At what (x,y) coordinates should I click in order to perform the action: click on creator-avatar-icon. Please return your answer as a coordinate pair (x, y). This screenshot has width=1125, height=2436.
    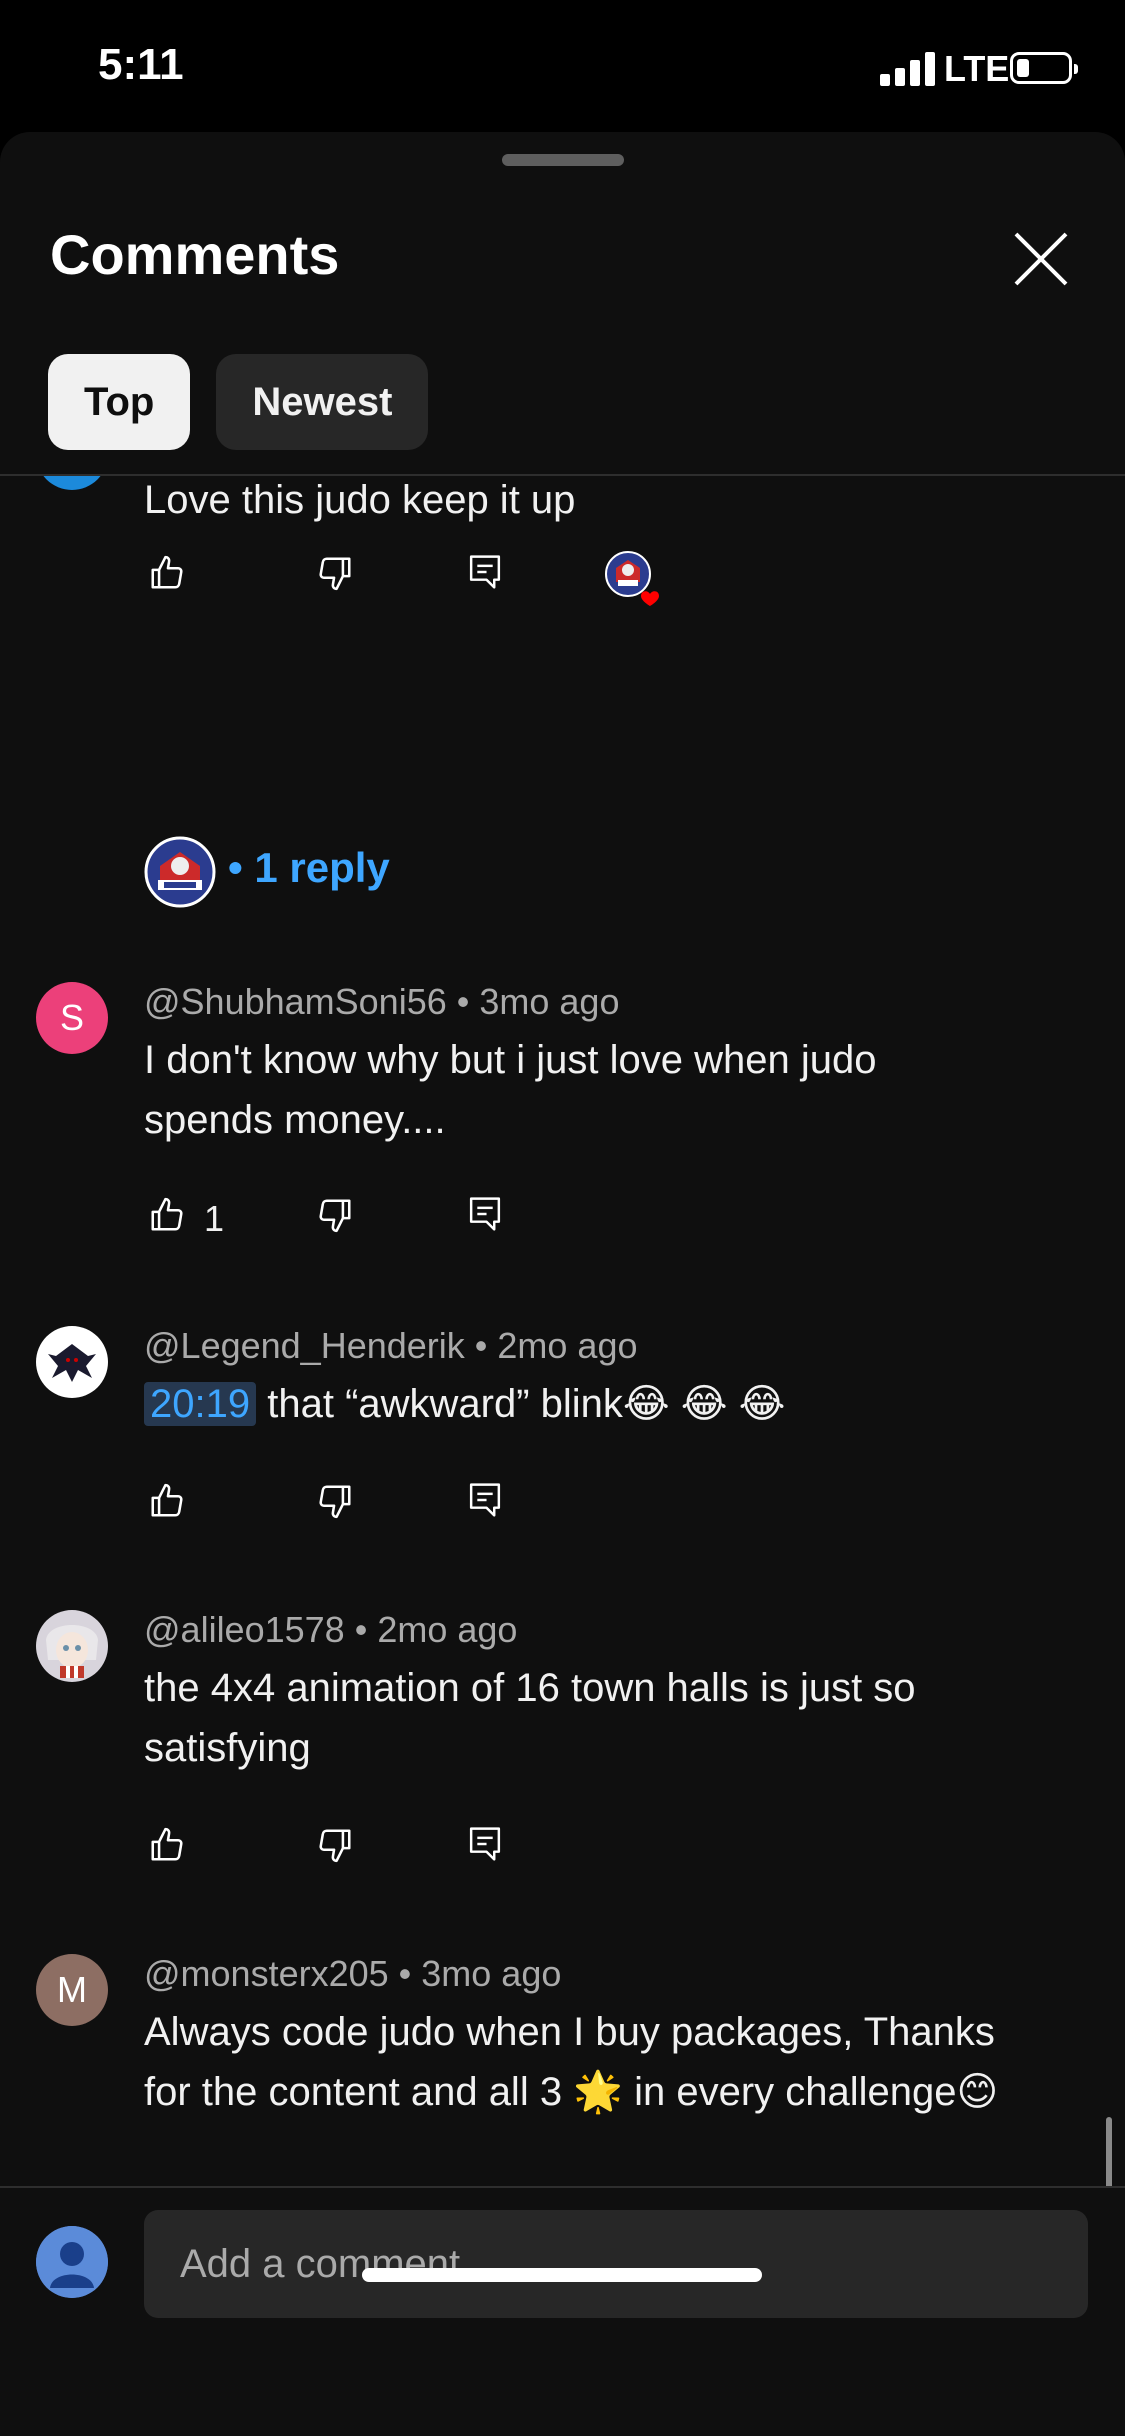
    Looking at the image, I should click on (180, 872).